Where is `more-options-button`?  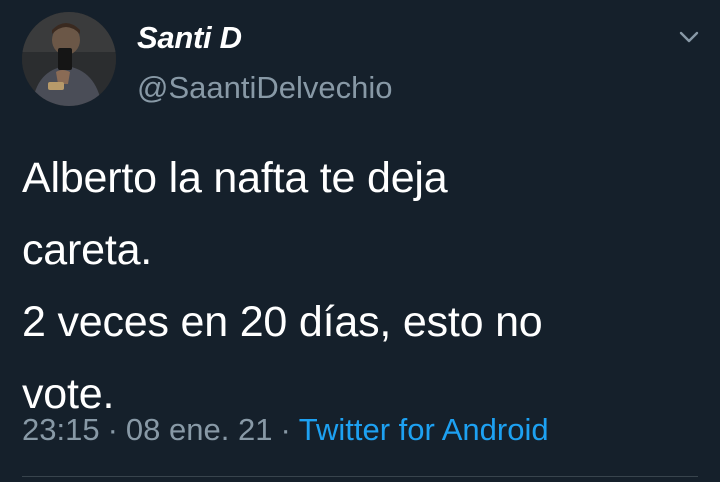 more-options-button is located at coordinates (689, 39).